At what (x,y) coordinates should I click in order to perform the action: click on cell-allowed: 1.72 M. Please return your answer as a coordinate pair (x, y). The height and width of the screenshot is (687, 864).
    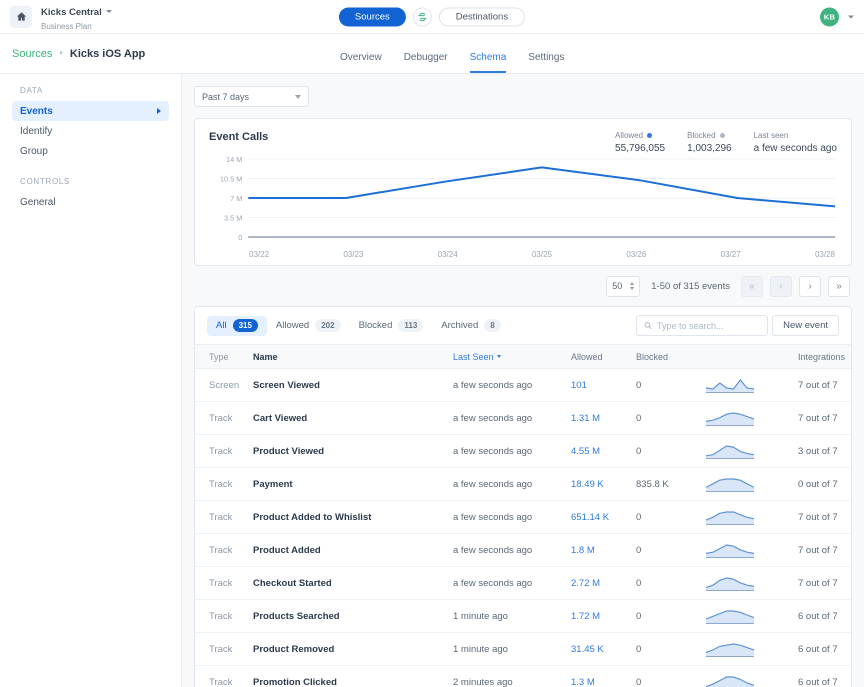
    Looking at the image, I should click on (603, 616).